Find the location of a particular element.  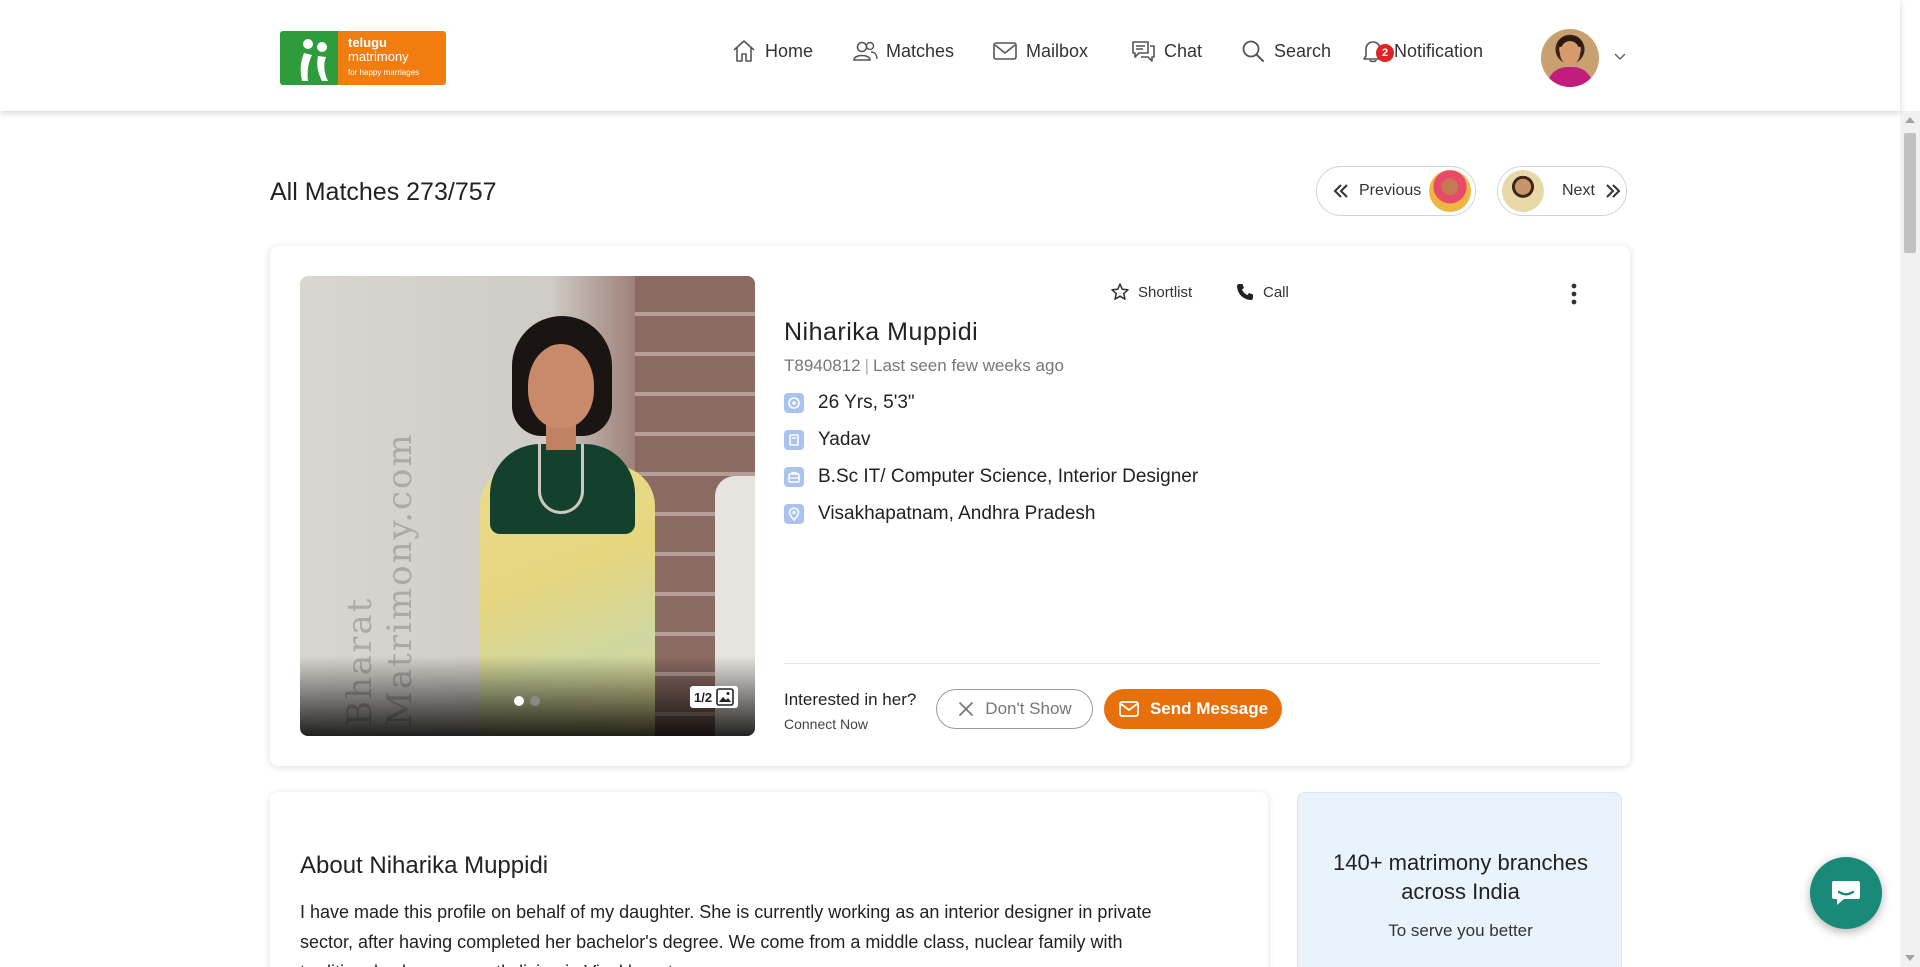

detail-age-height: 26 Yrs, 5'3" is located at coordinates (849, 403).